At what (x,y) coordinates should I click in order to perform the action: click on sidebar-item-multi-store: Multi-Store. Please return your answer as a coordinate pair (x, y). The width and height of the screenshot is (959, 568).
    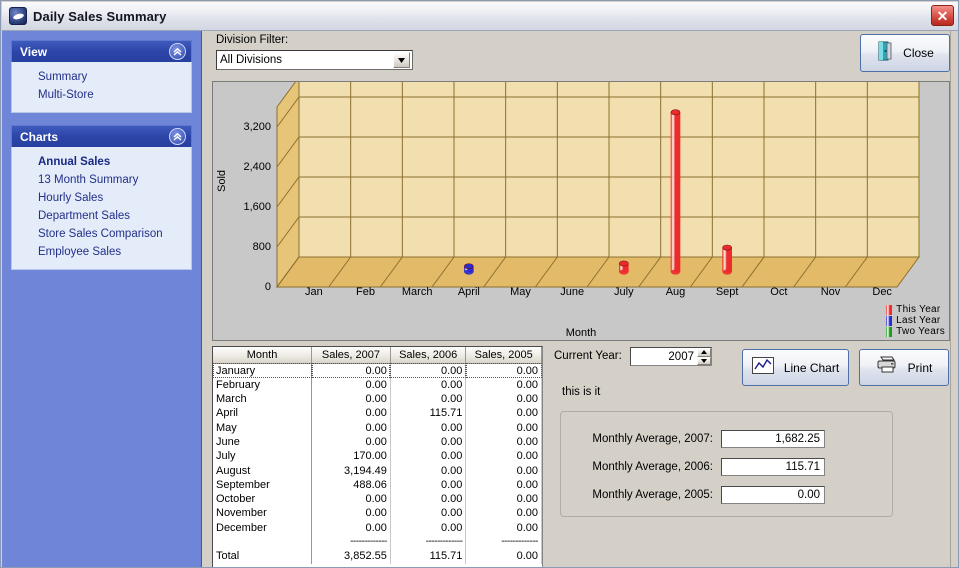
    Looking at the image, I should click on (101, 95).